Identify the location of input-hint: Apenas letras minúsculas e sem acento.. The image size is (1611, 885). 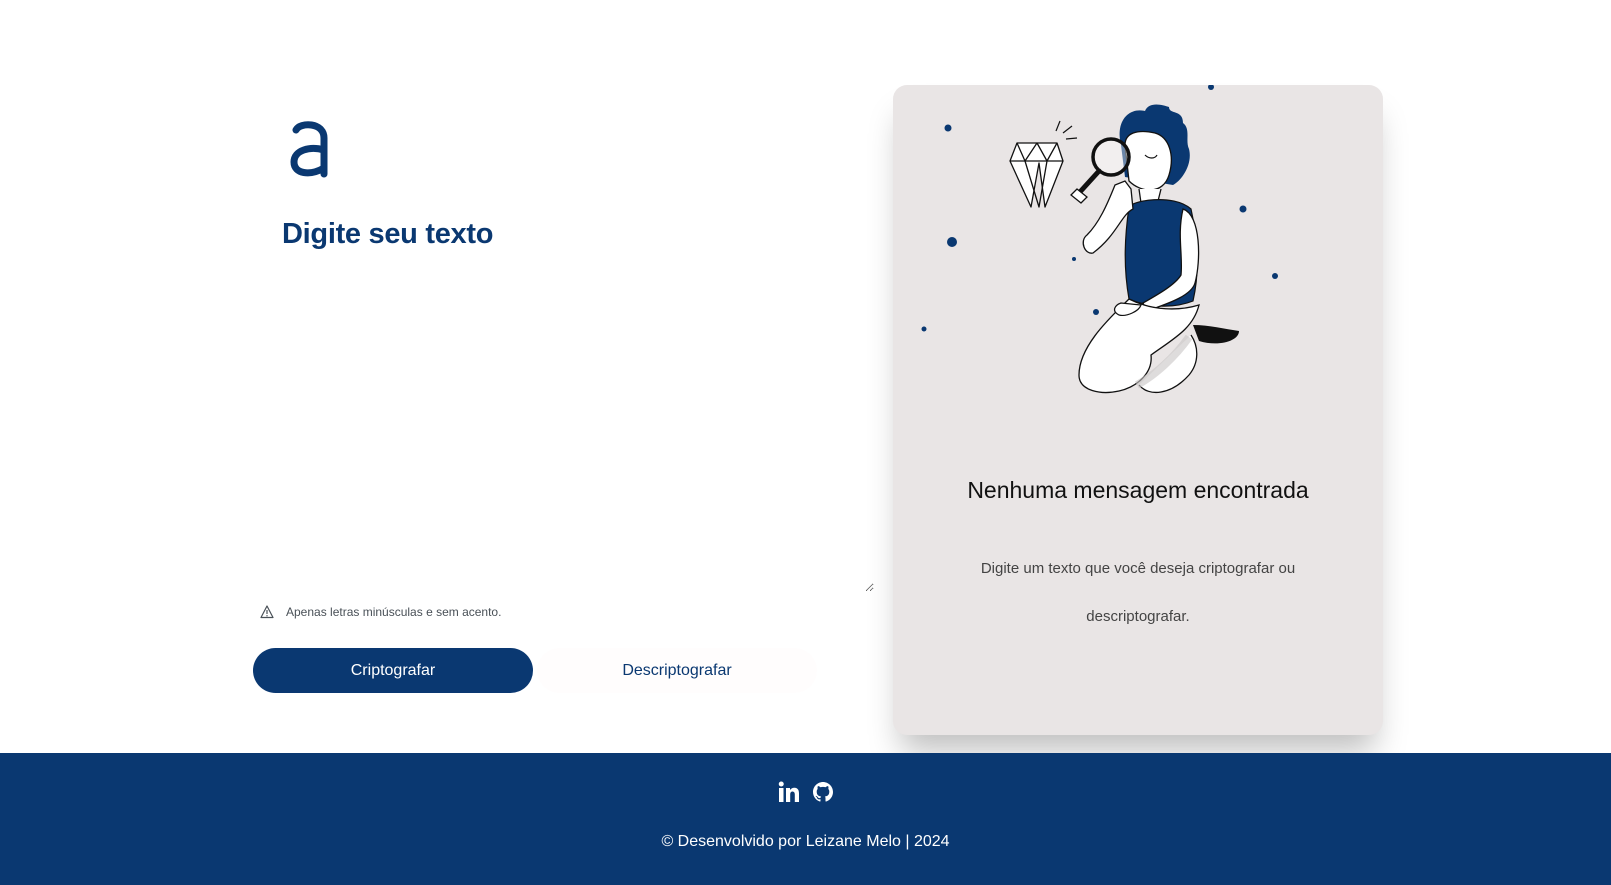
(380, 612).